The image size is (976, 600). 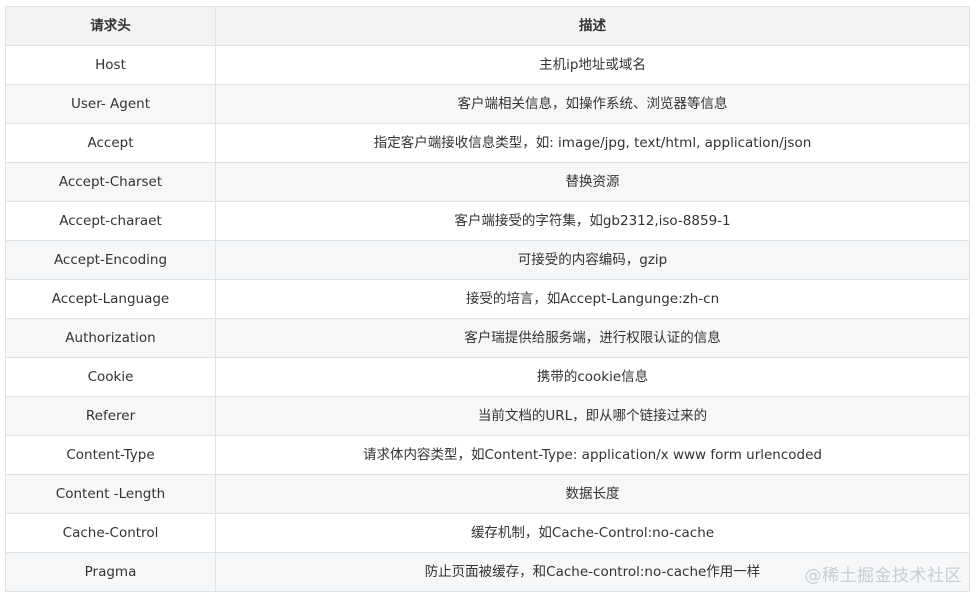 What do you see at coordinates (110, 182) in the screenshot?
I see `header-name-cell: Accept-Charset` at bounding box center [110, 182].